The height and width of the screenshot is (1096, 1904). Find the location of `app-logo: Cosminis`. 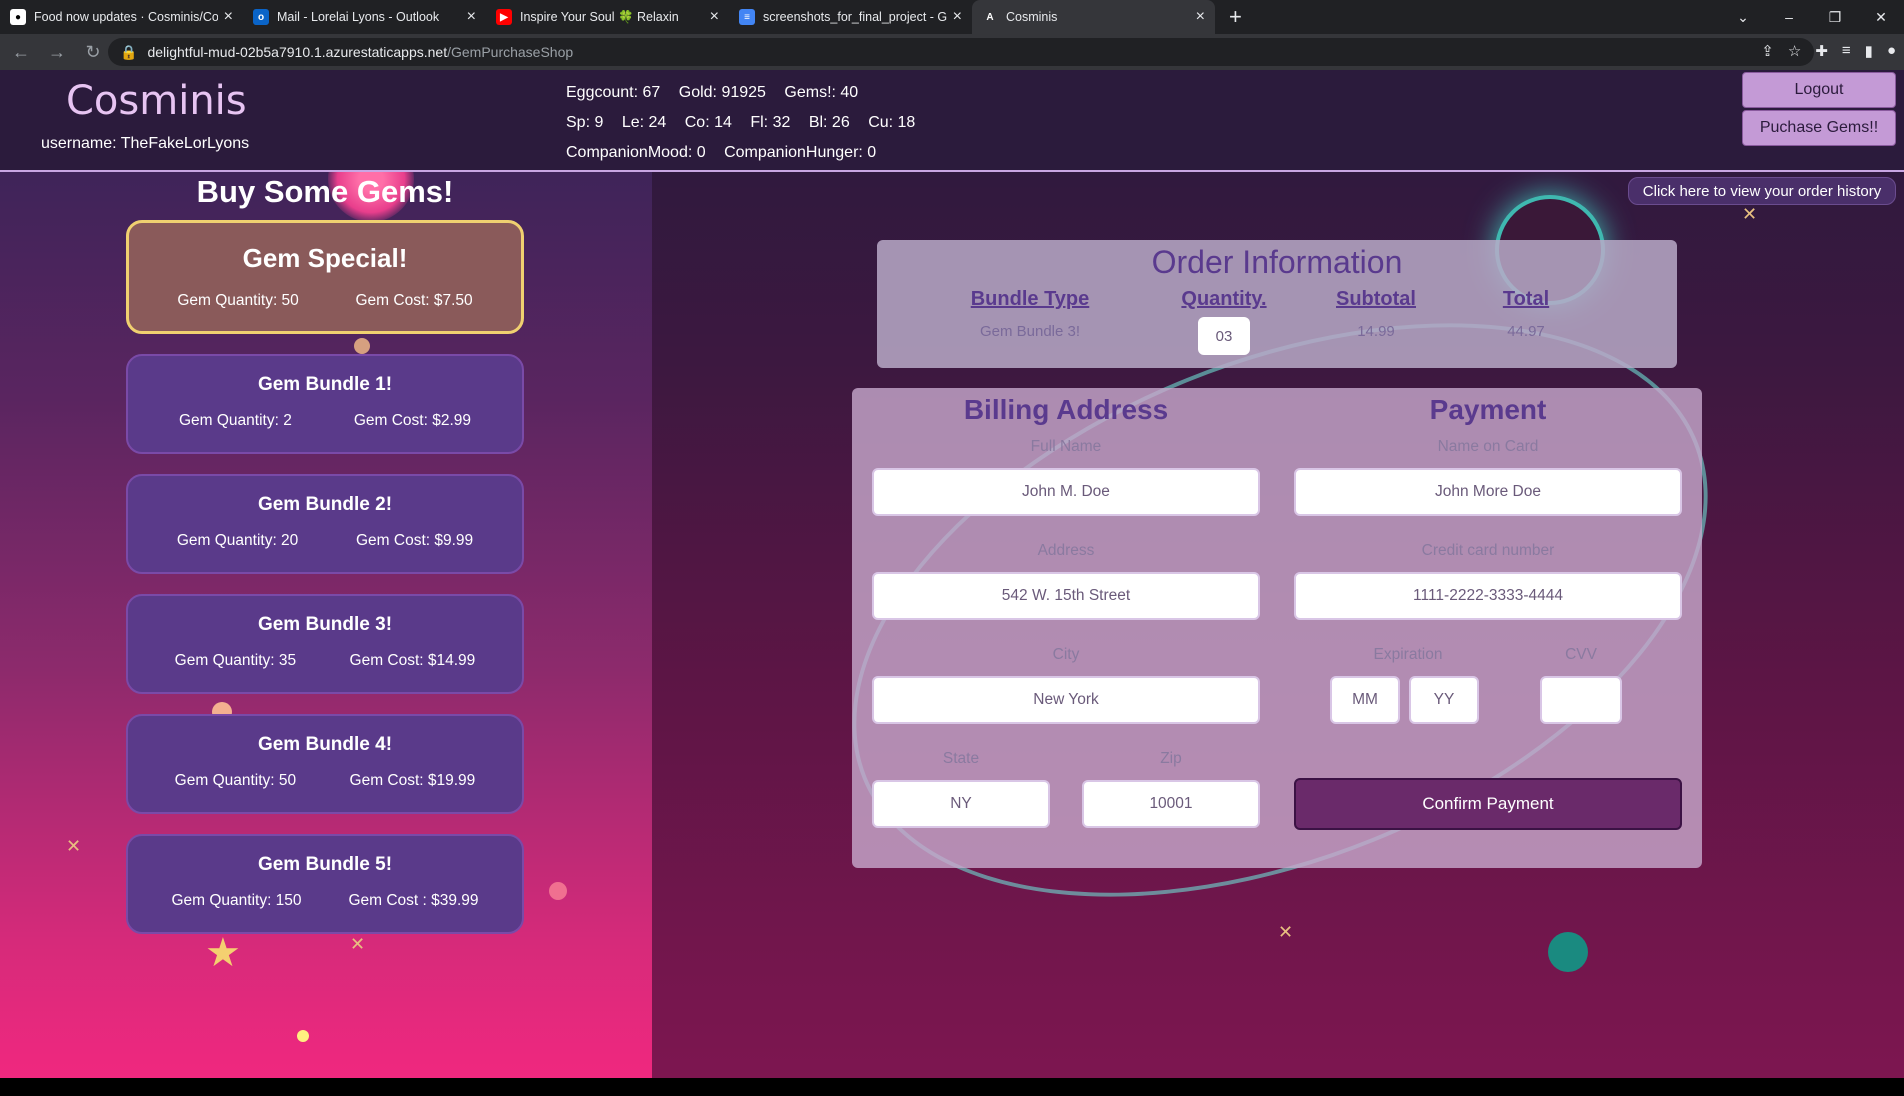

app-logo: Cosminis is located at coordinates (156, 101).